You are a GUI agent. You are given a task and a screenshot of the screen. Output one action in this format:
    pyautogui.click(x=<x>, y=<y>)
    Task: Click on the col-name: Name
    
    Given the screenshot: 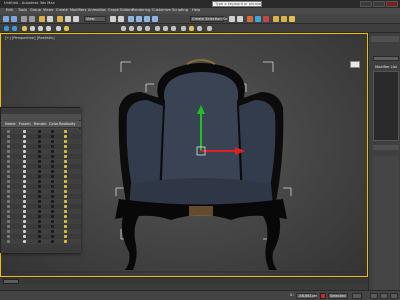 What is the action you would take?
    pyautogui.click(x=10, y=124)
    